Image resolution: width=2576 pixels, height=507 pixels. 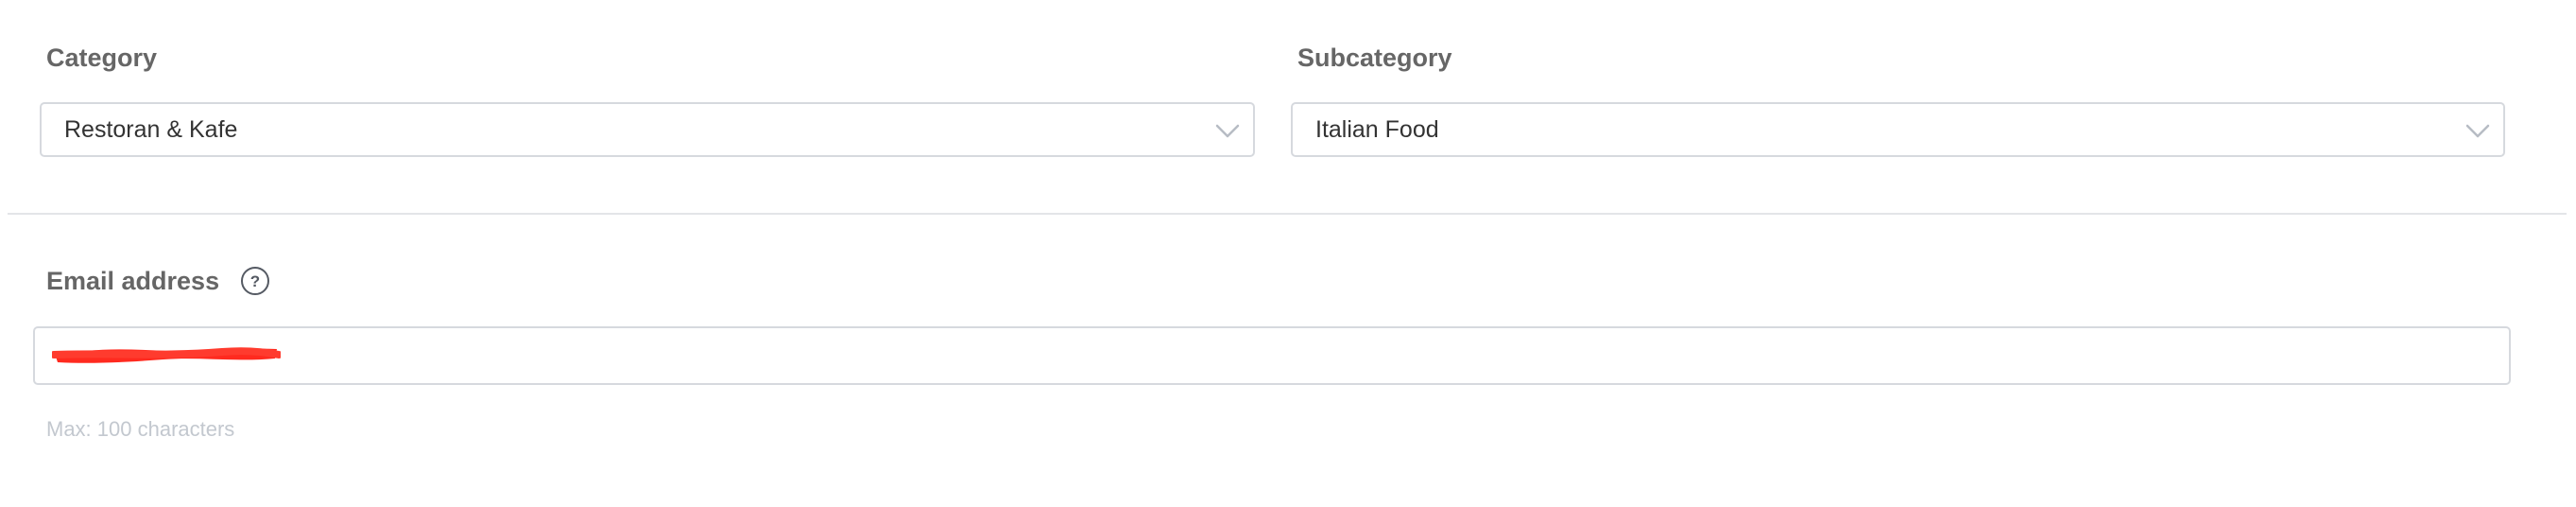 I want to click on email-field, so click(x=1272, y=356).